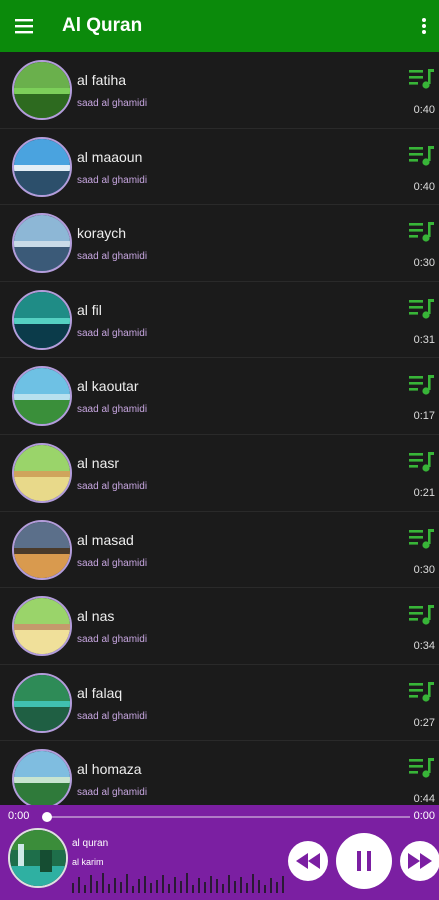 This screenshot has height=900, width=439. What do you see at coordinates (219, 396) in the screenshot?
I see `track-row: al kaoutar saad al ghamidi 0:17` at bounding box center [219, 396].